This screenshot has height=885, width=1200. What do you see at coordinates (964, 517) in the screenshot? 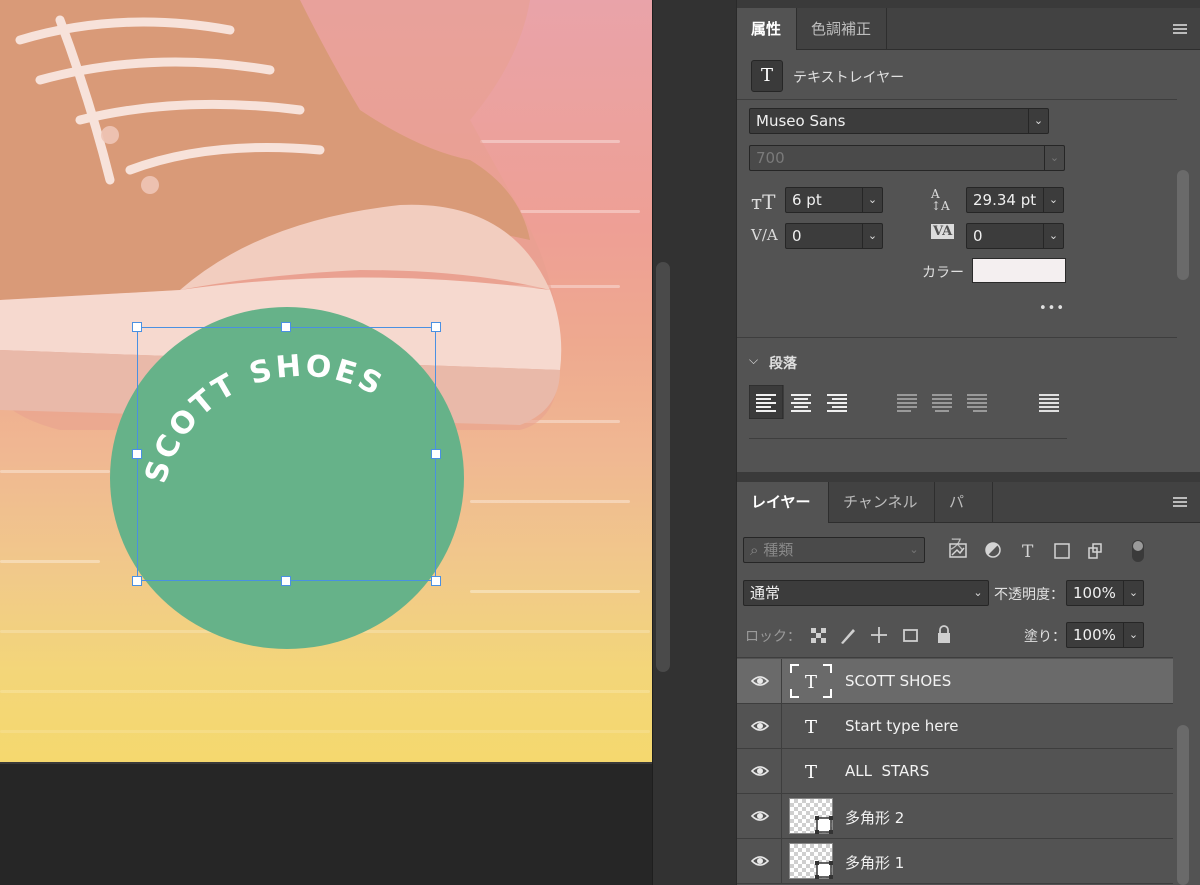
I see `tab-paths: パス` at bounding box center [964, 517].